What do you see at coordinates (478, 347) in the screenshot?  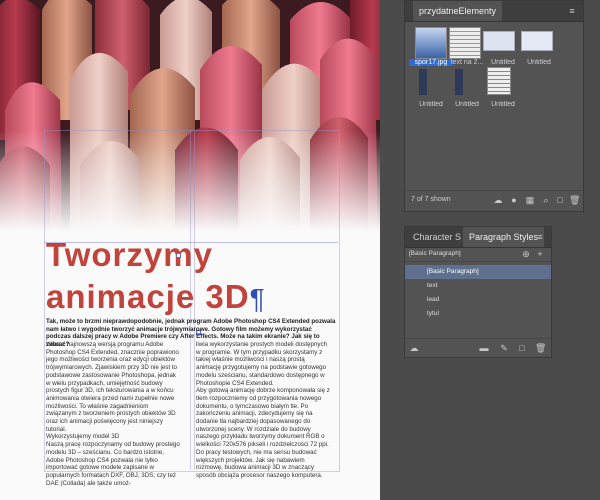 I see `styles-footer: ☁ ▬ ✎ □ 🗑` at bounding box center [478, 347].